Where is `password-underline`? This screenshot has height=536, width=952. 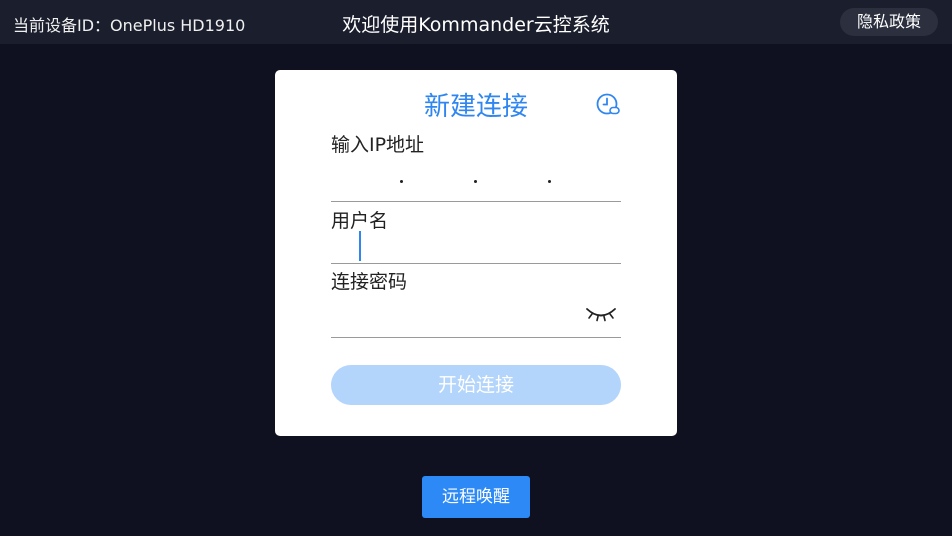 password-underline is located at coordinates (476, 337).